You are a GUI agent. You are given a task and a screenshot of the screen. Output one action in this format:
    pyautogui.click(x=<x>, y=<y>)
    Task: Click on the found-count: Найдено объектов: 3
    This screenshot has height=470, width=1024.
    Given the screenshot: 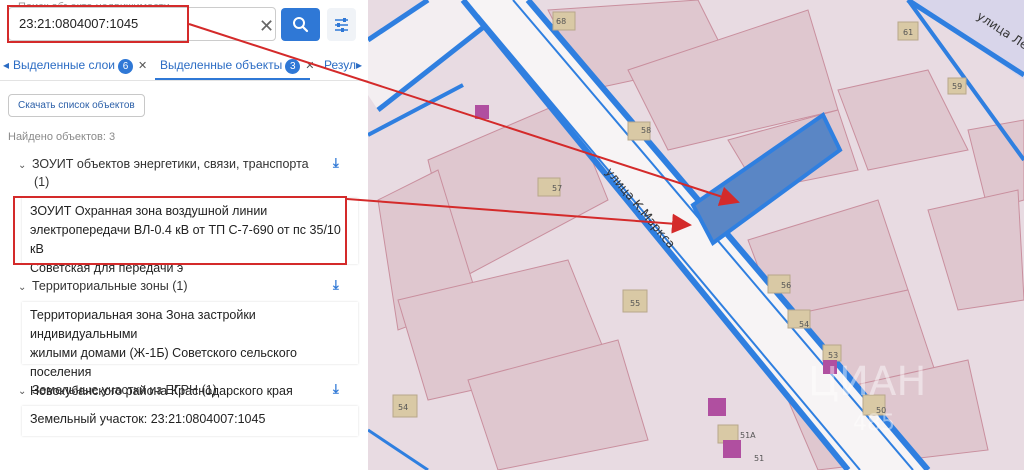 What is the action you would take?
    pyautogui.click(x=62, y=137)
    